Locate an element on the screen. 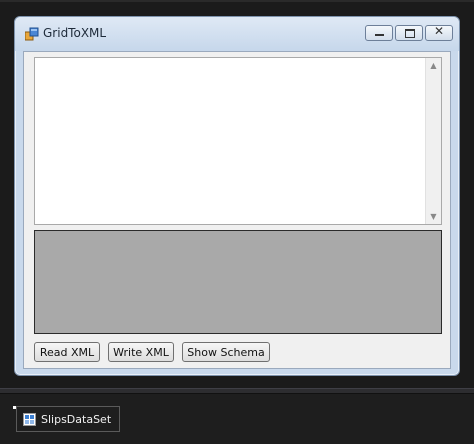  title-bar: GridToXML ✕ is located at coordinates (237, 34).